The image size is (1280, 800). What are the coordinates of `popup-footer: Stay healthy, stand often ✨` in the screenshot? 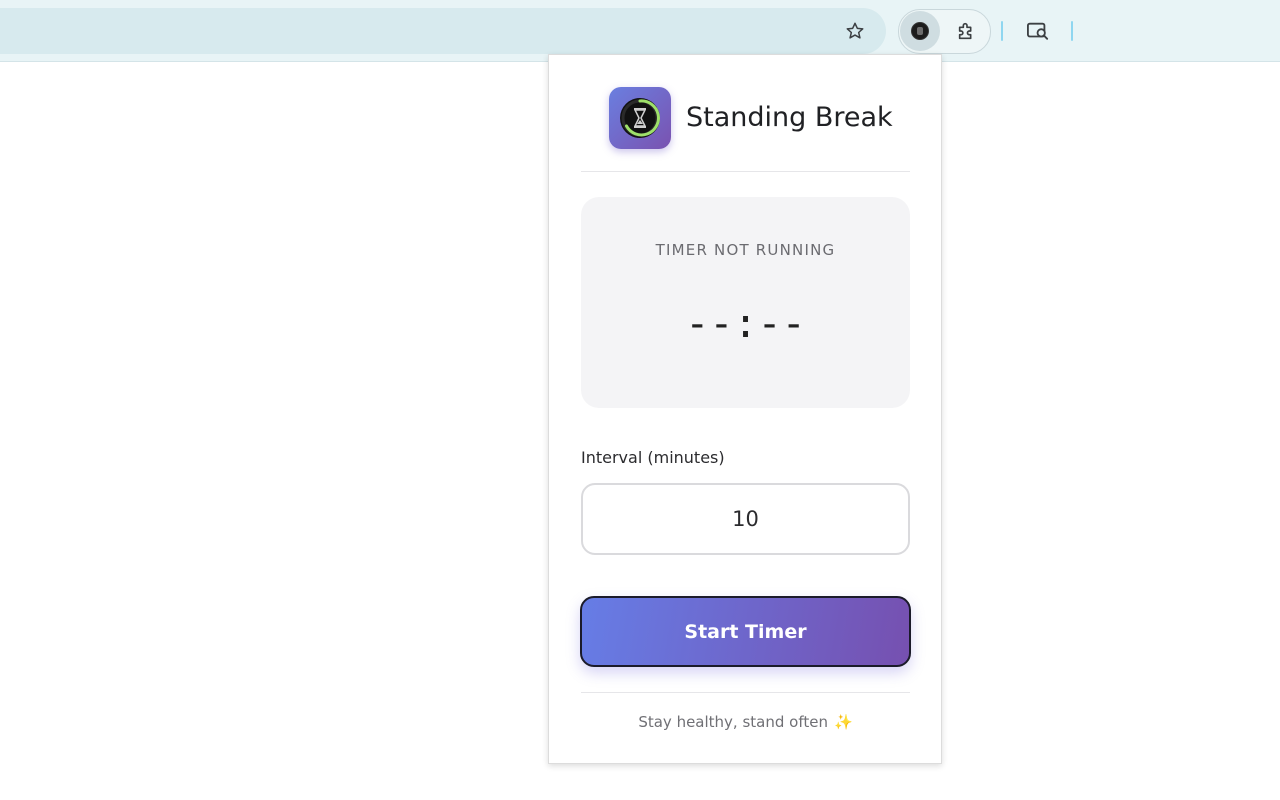 It's located at (745, 722).